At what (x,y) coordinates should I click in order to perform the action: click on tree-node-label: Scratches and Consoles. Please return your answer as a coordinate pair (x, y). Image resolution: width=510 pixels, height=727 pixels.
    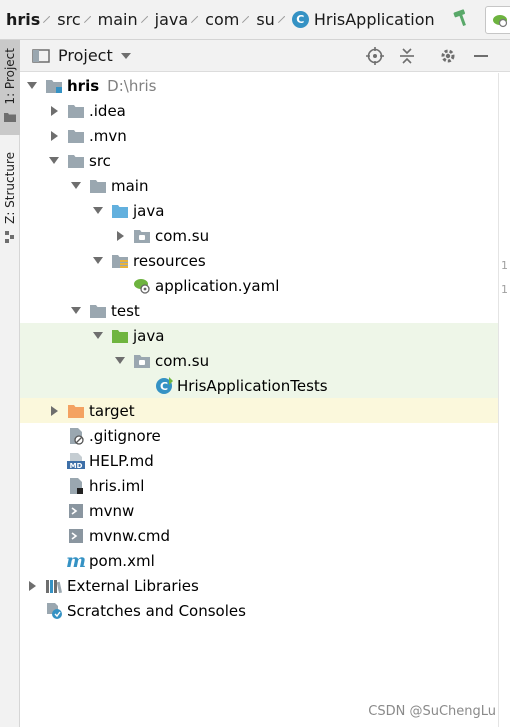
    Looking at the image, I should click on (156, 610).